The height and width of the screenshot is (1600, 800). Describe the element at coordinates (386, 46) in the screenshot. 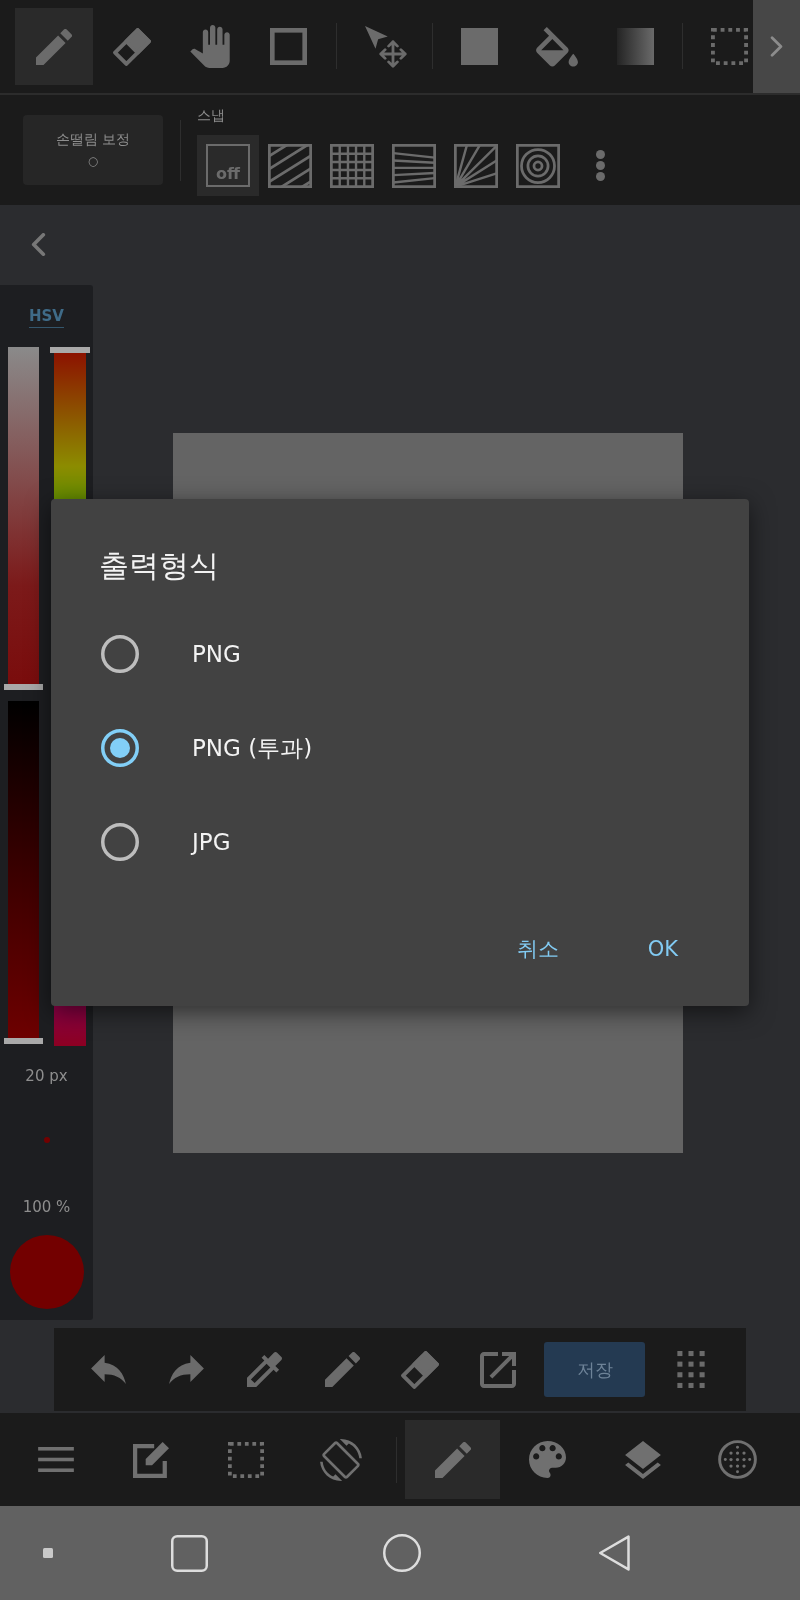

I see `cursor-move-icon` at that location.